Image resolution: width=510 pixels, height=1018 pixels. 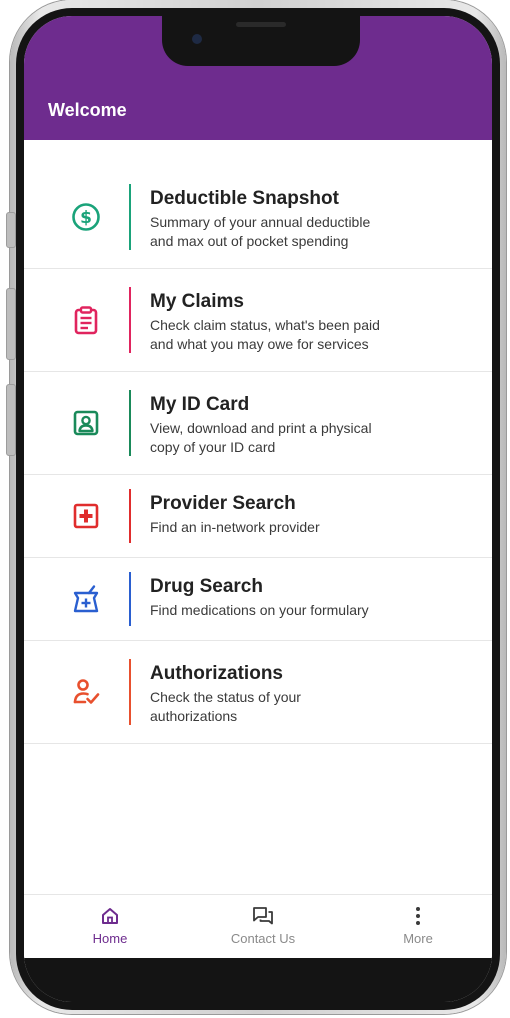 What do you see at coordinates (261, 428) in the screenshot?
I see `item-description-line: View, download and print a physical` at bounding box center [261, 428].